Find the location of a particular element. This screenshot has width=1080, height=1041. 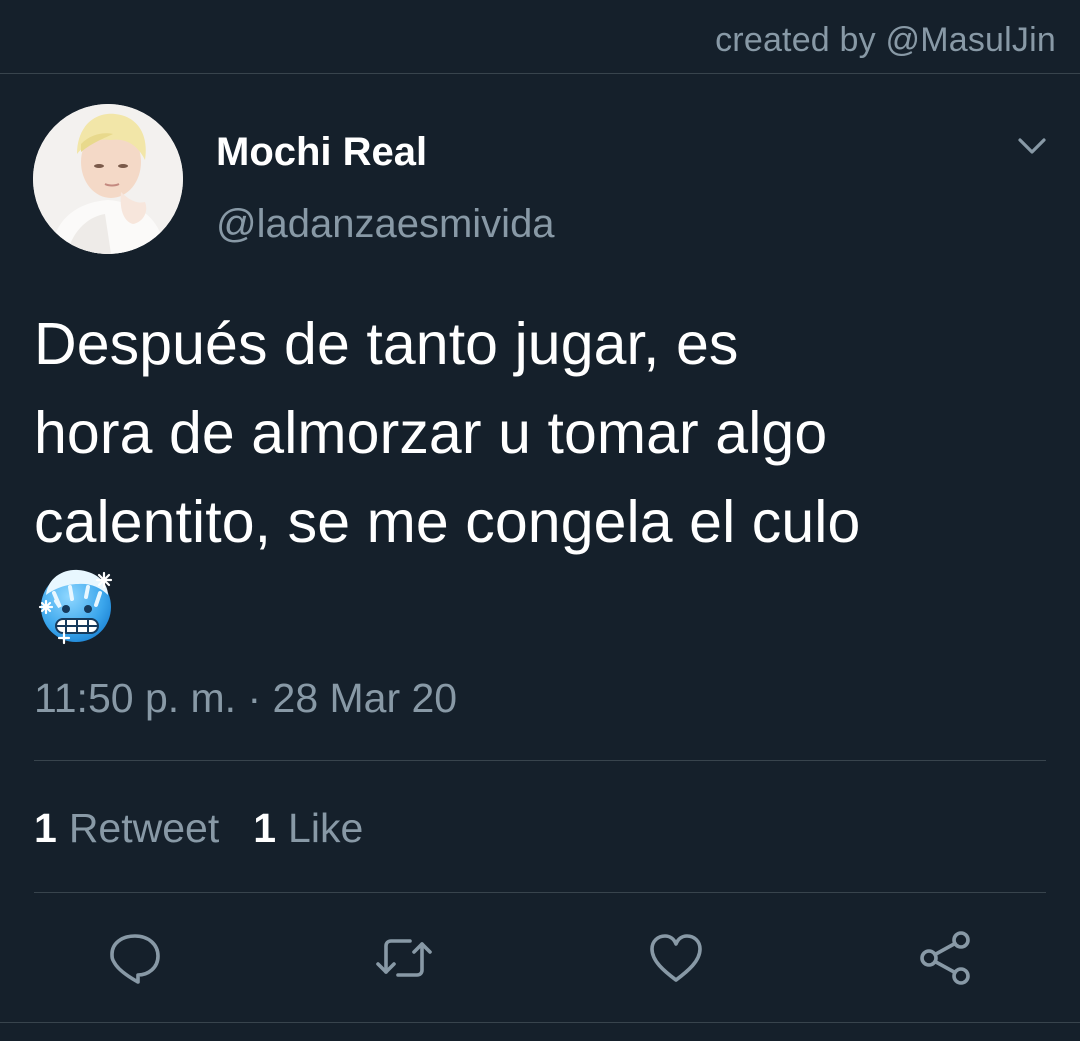

like-icon is located at coordinates (676, 958).